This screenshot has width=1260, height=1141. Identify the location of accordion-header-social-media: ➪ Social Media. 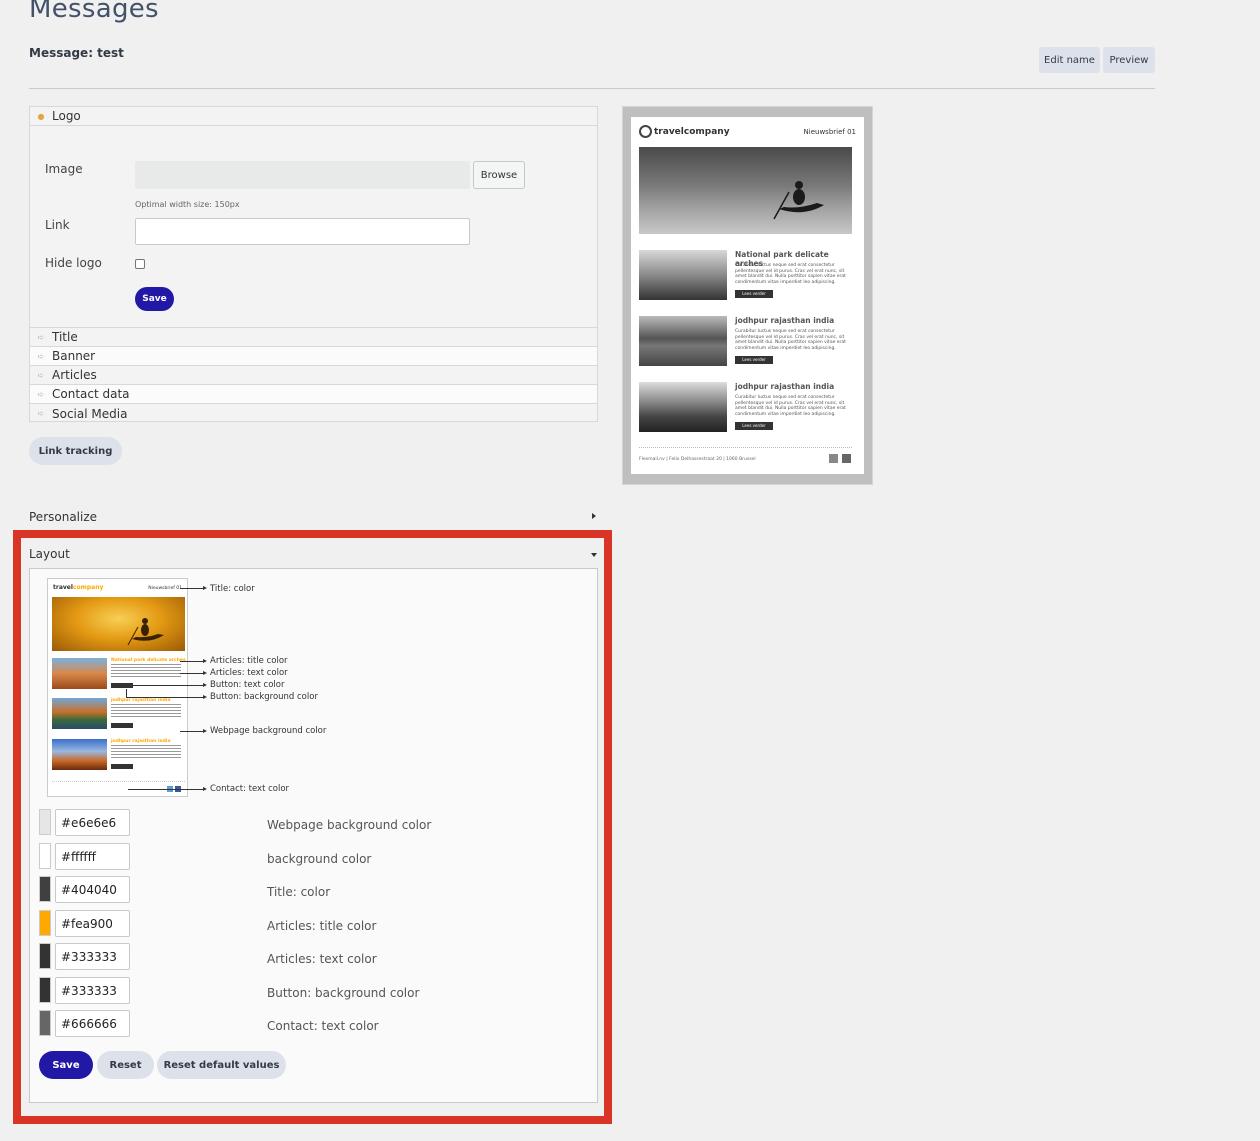
(313, 413).